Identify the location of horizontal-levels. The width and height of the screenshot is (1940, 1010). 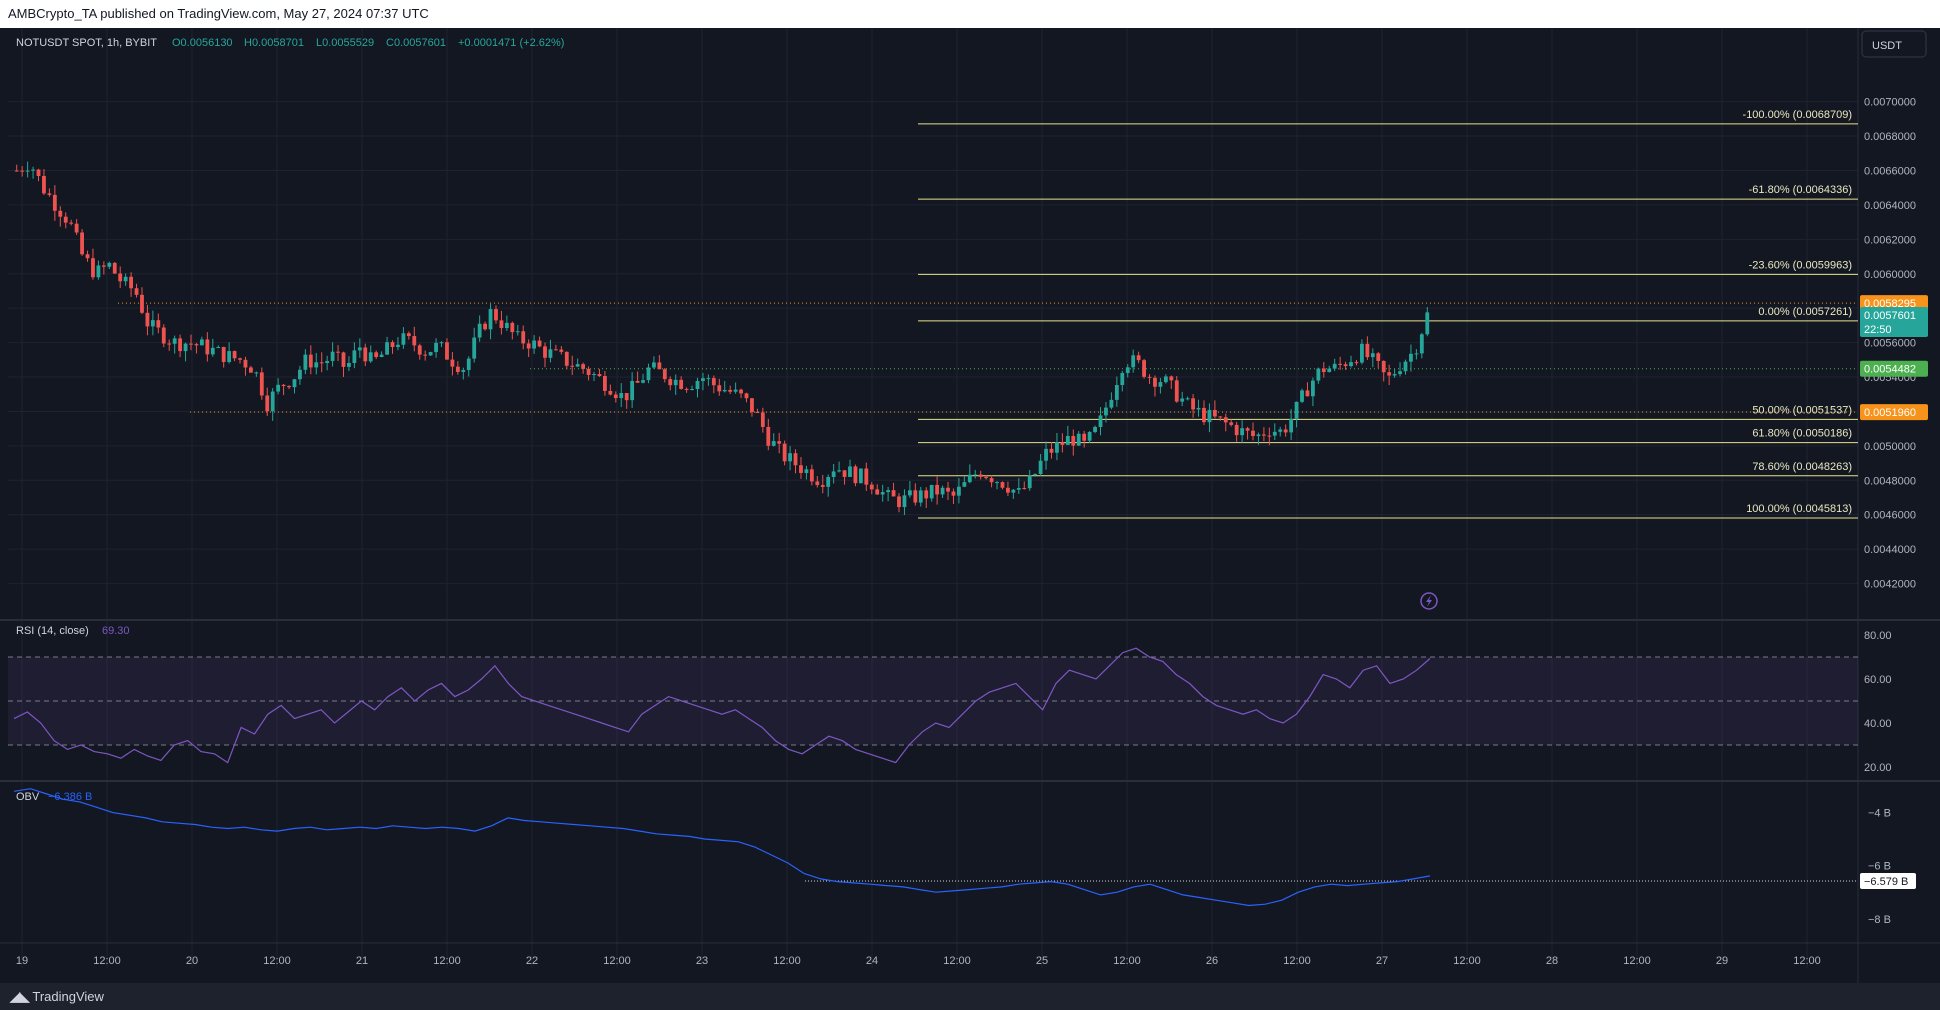
(988, 357).